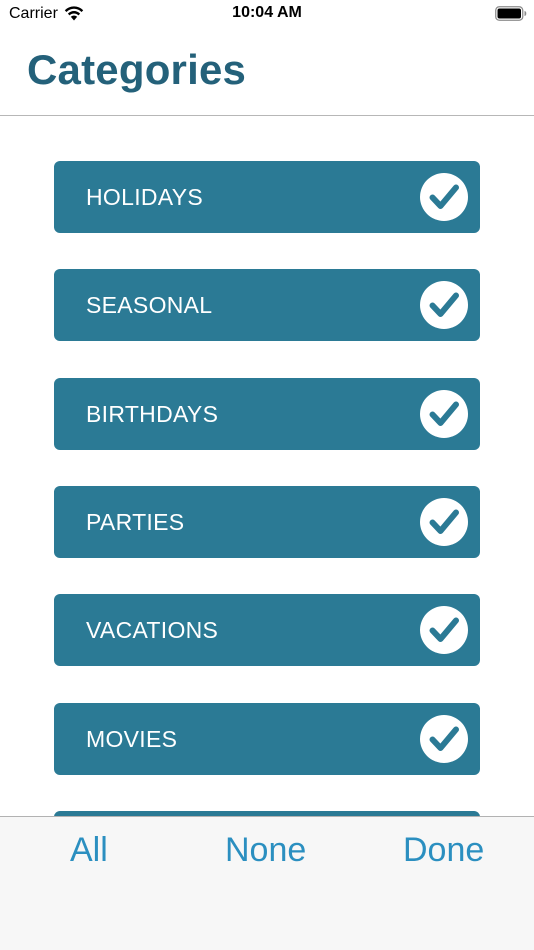  Describe the element at coordinates (152, 414) in the screenshot. I see `category-label: BIRTHDAYS` at that location.